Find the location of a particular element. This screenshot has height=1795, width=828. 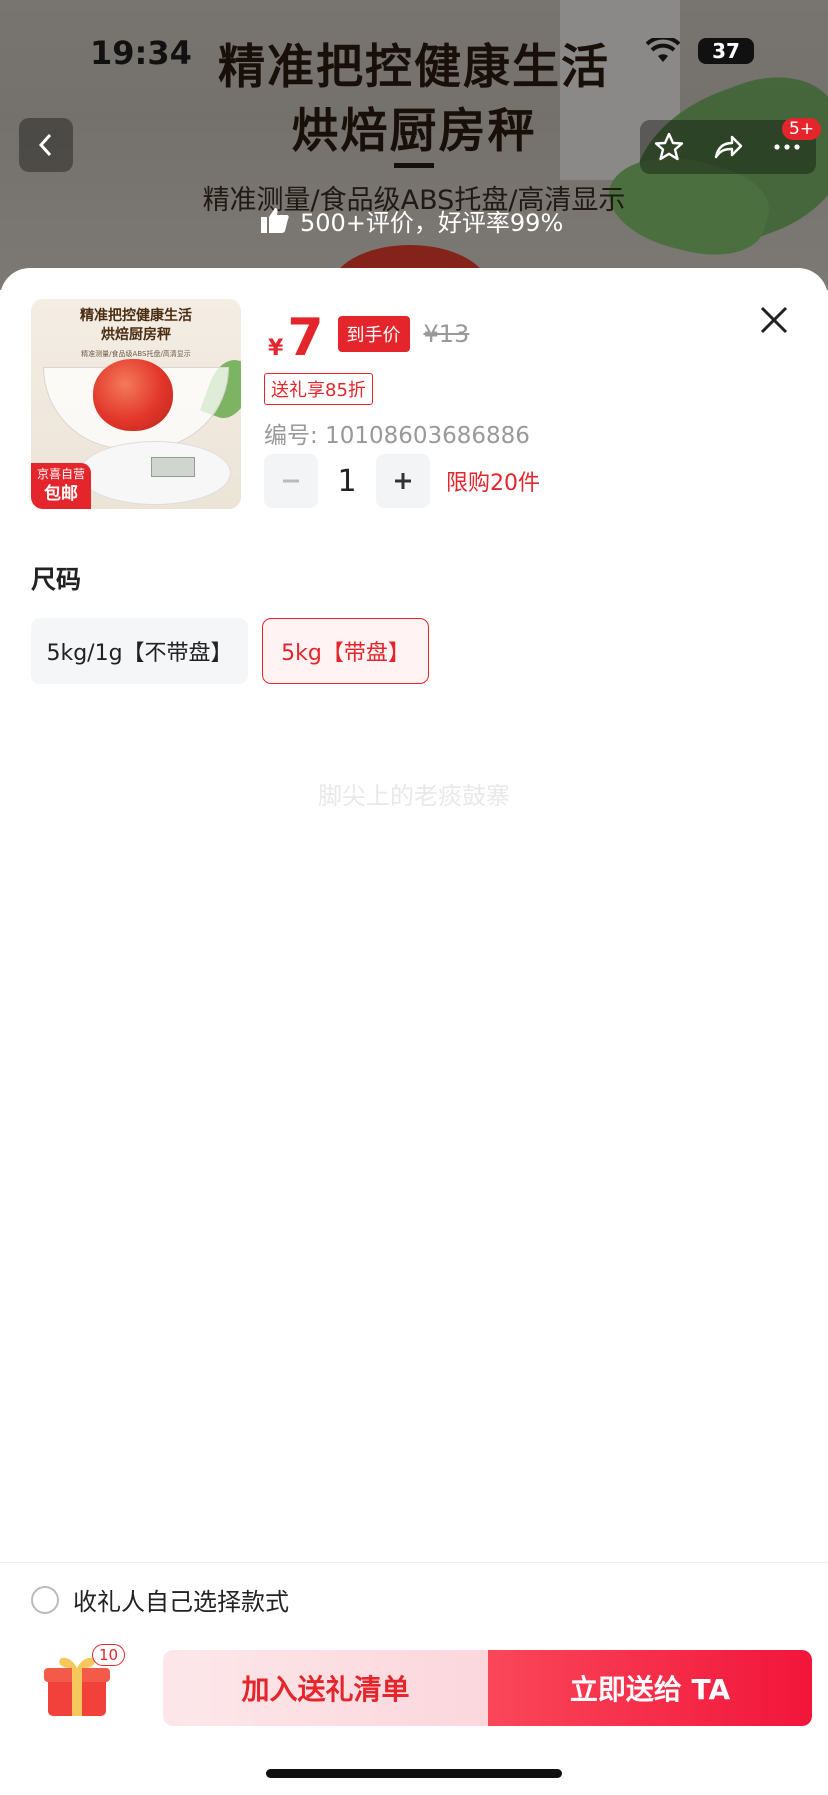

jd-self-operated-tag: 京喜自营 包邮 is located at coordinates (61, 486).